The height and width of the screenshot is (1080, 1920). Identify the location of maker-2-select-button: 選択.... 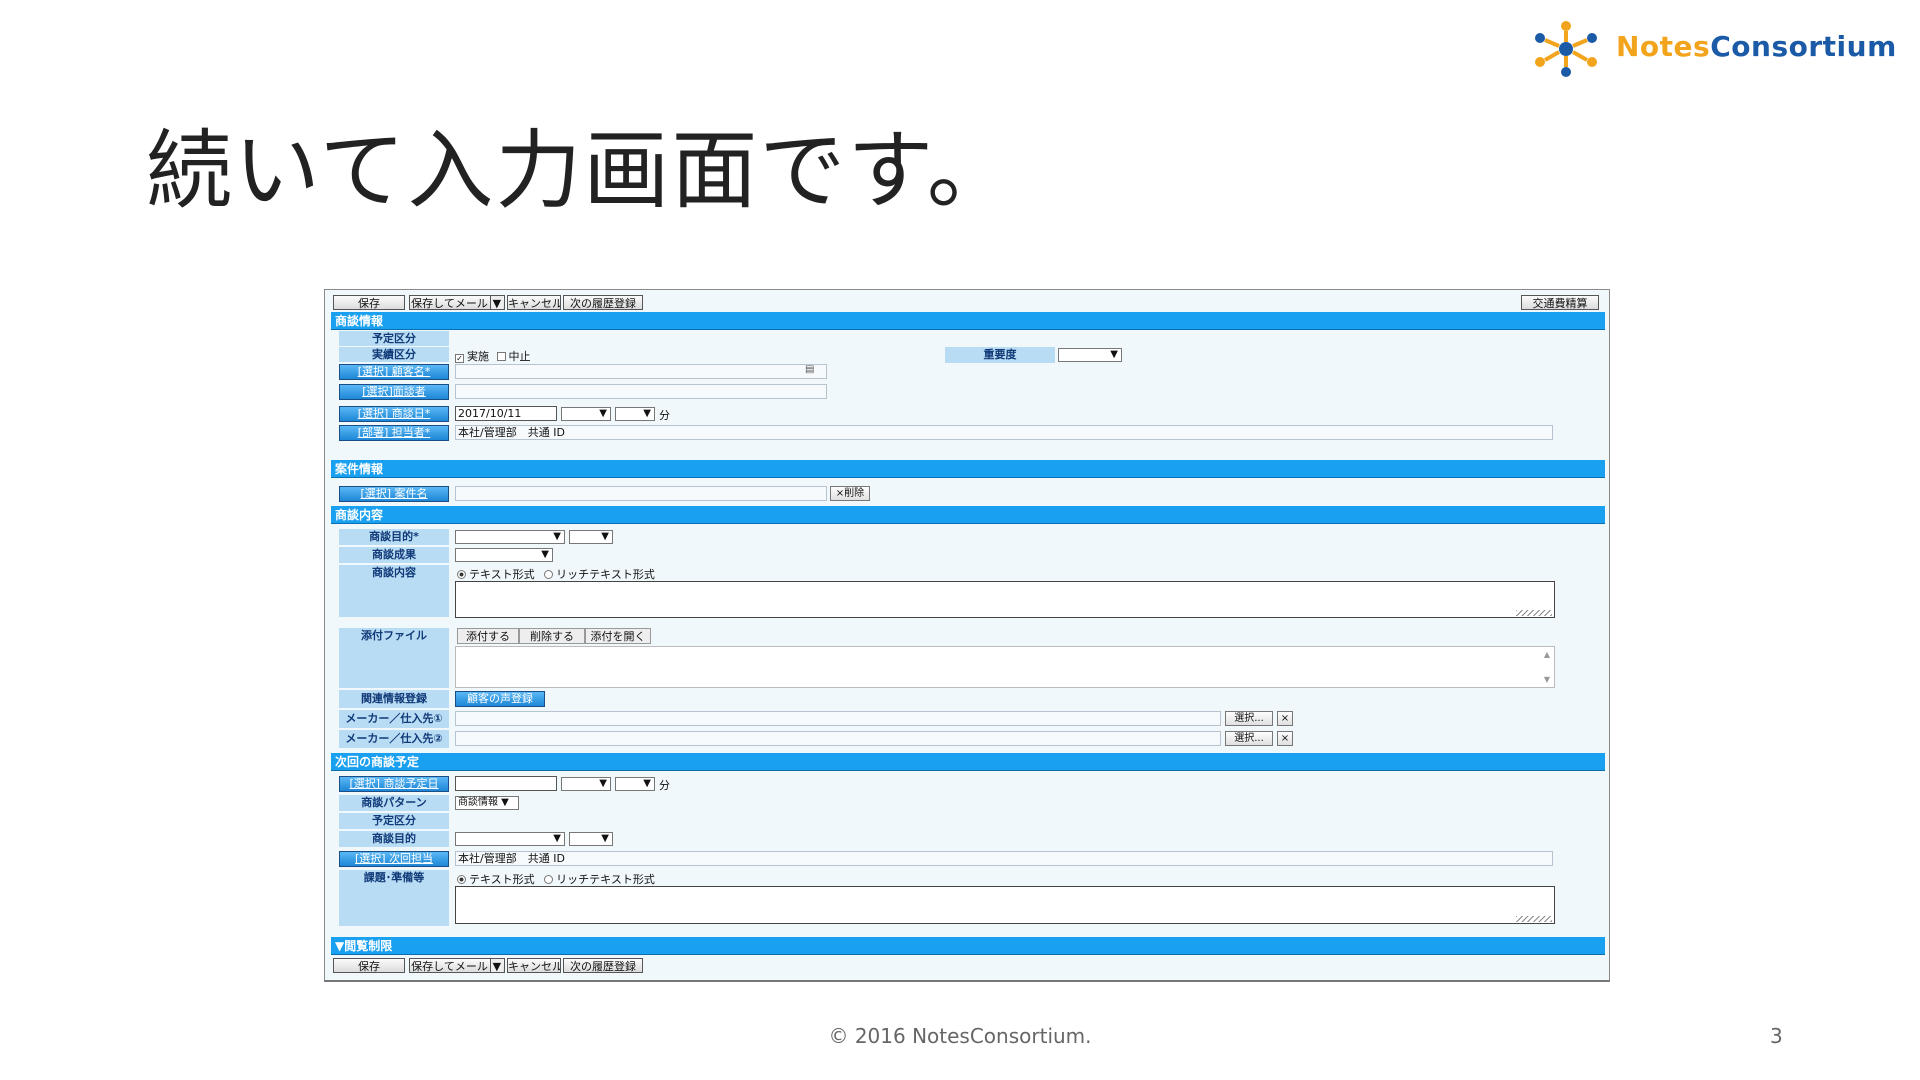
(1249, 738).